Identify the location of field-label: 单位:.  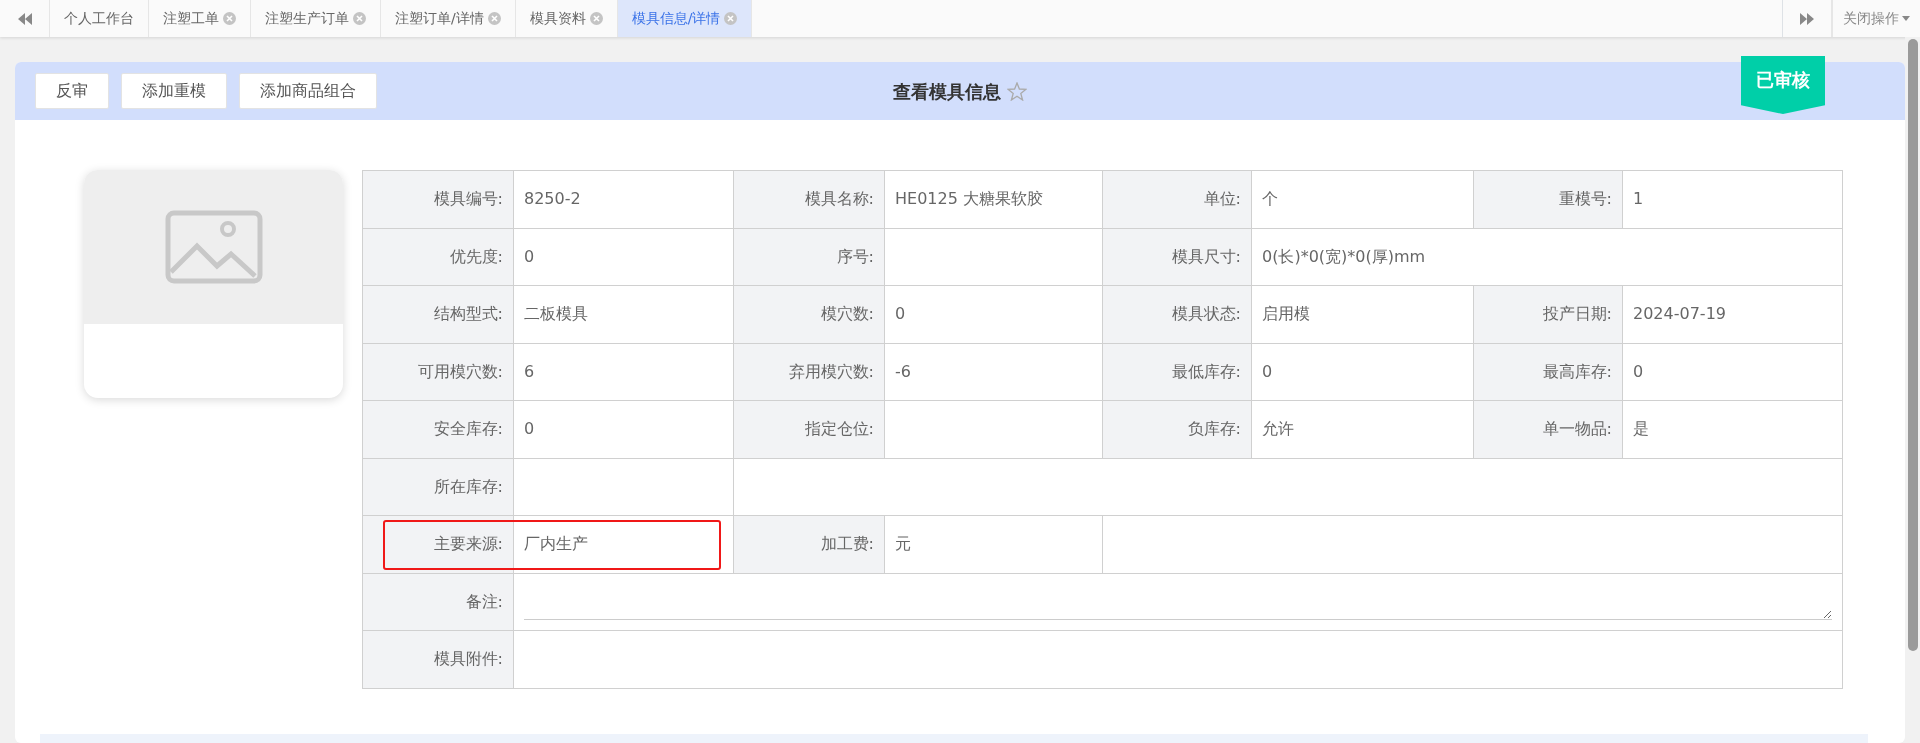
(1177, 199).